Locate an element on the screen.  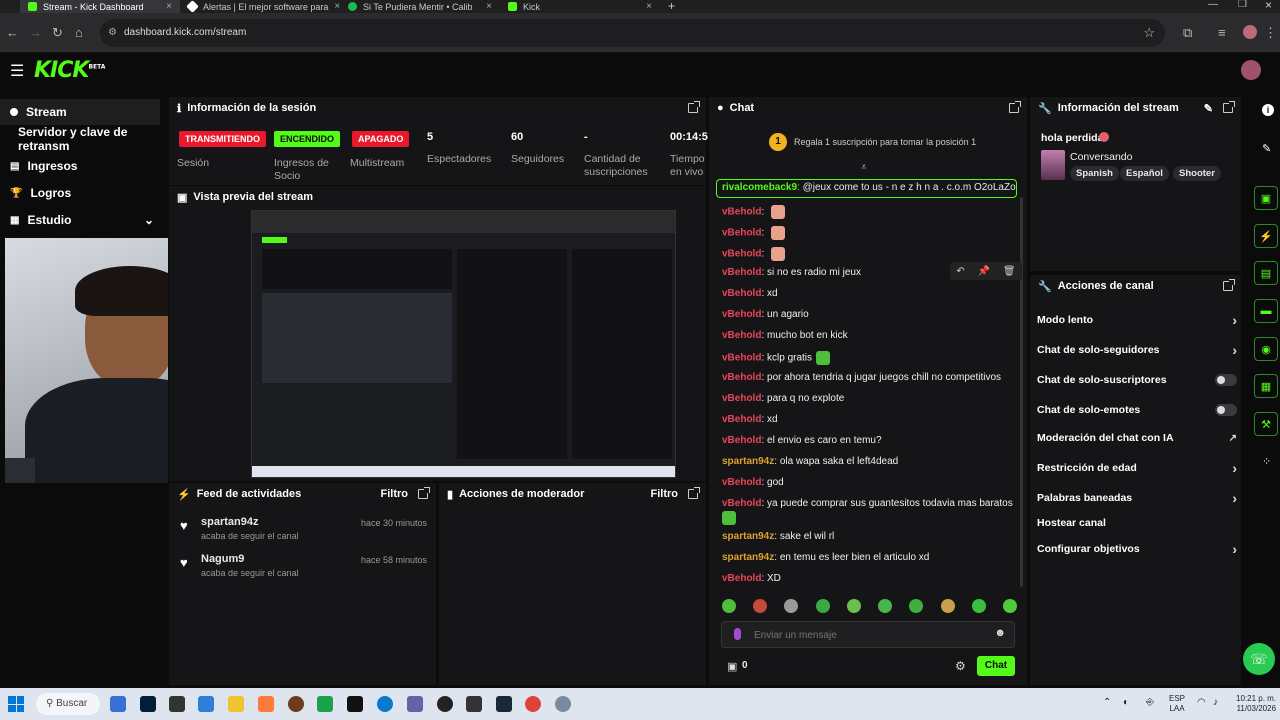
new-tab-button: + is located at coordinates (671, 6).